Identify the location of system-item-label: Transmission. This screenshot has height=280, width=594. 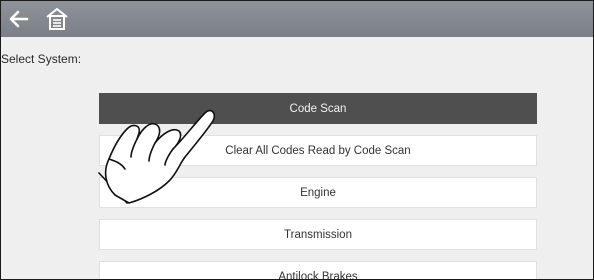
(318, 234).